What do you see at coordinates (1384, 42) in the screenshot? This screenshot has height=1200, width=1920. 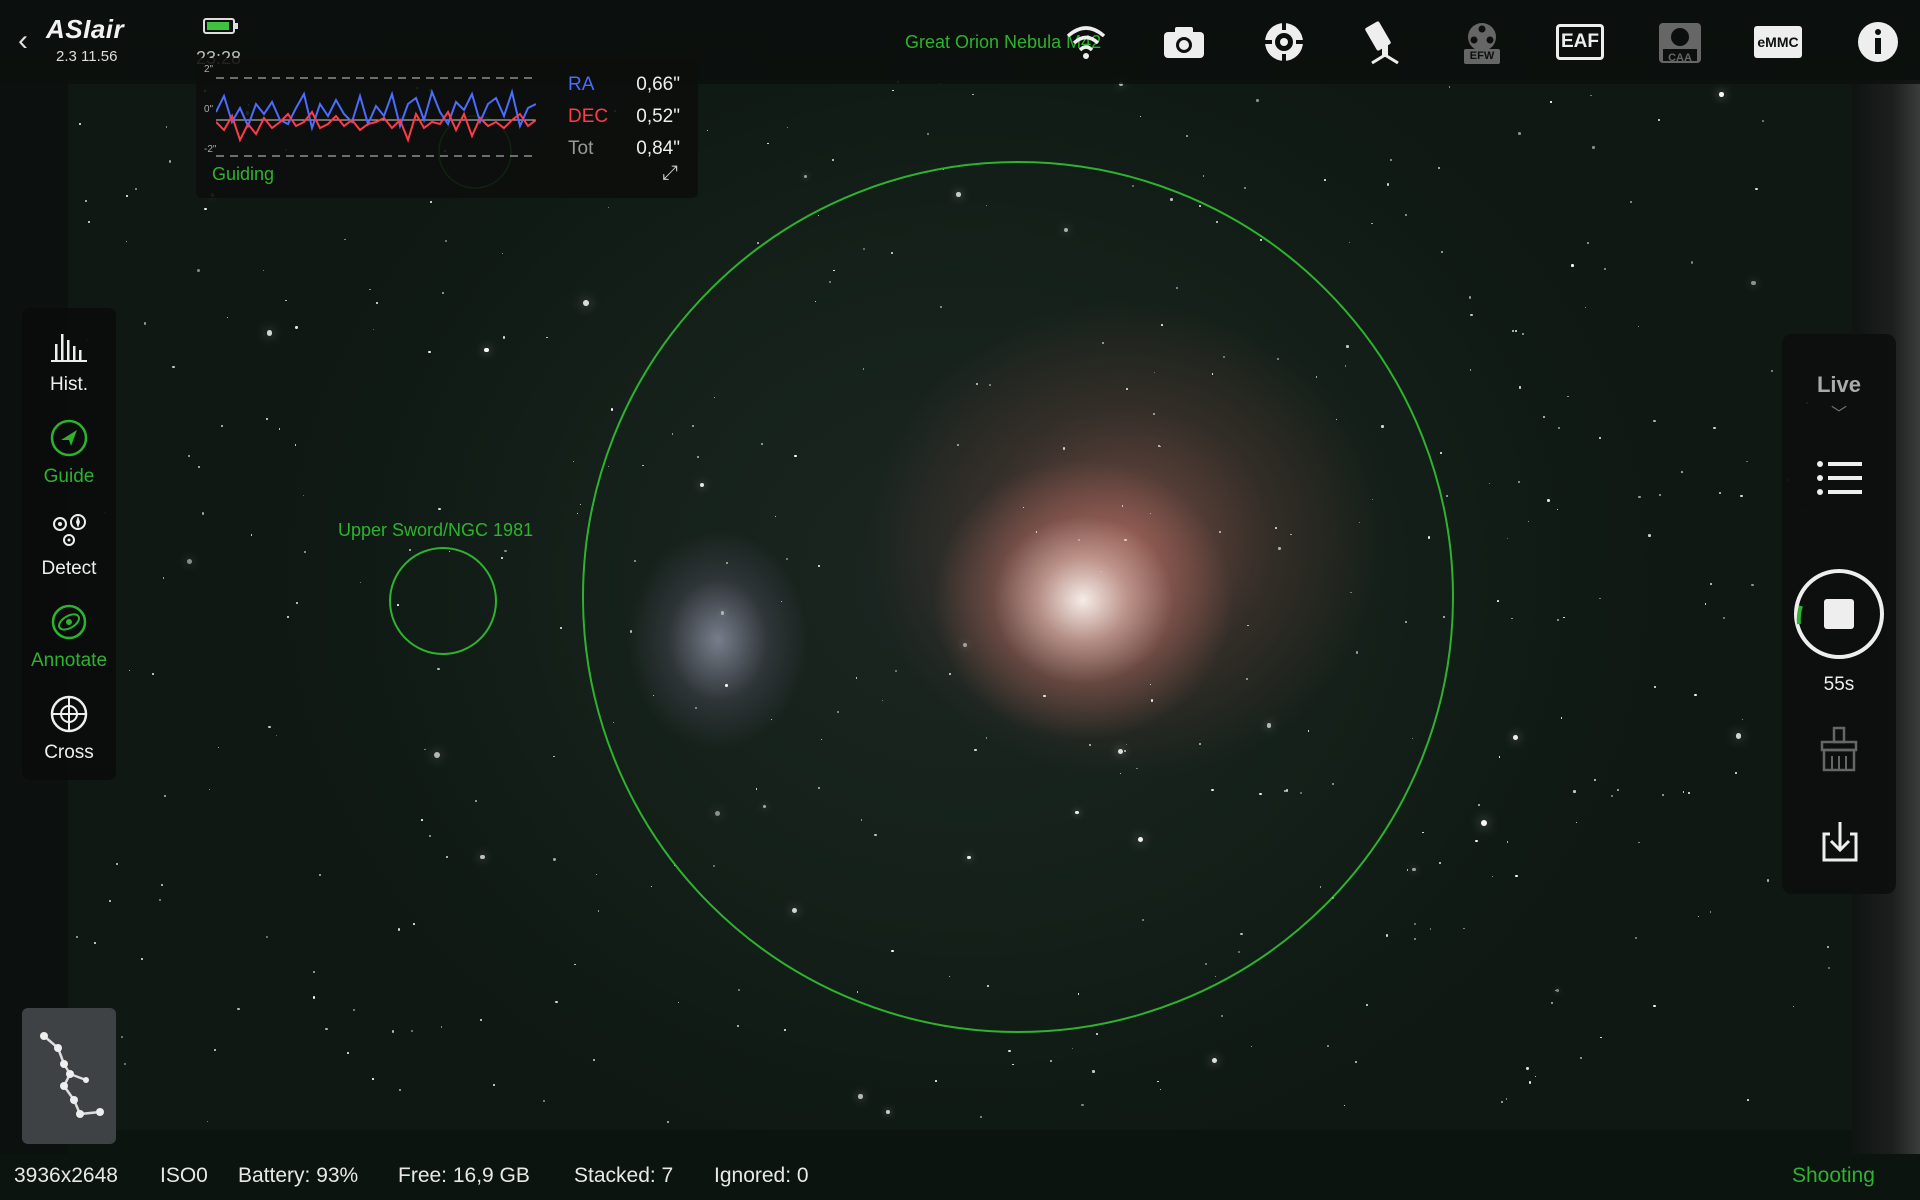 I see `telescope-mount-icon` at bounding box center [1384, 42].